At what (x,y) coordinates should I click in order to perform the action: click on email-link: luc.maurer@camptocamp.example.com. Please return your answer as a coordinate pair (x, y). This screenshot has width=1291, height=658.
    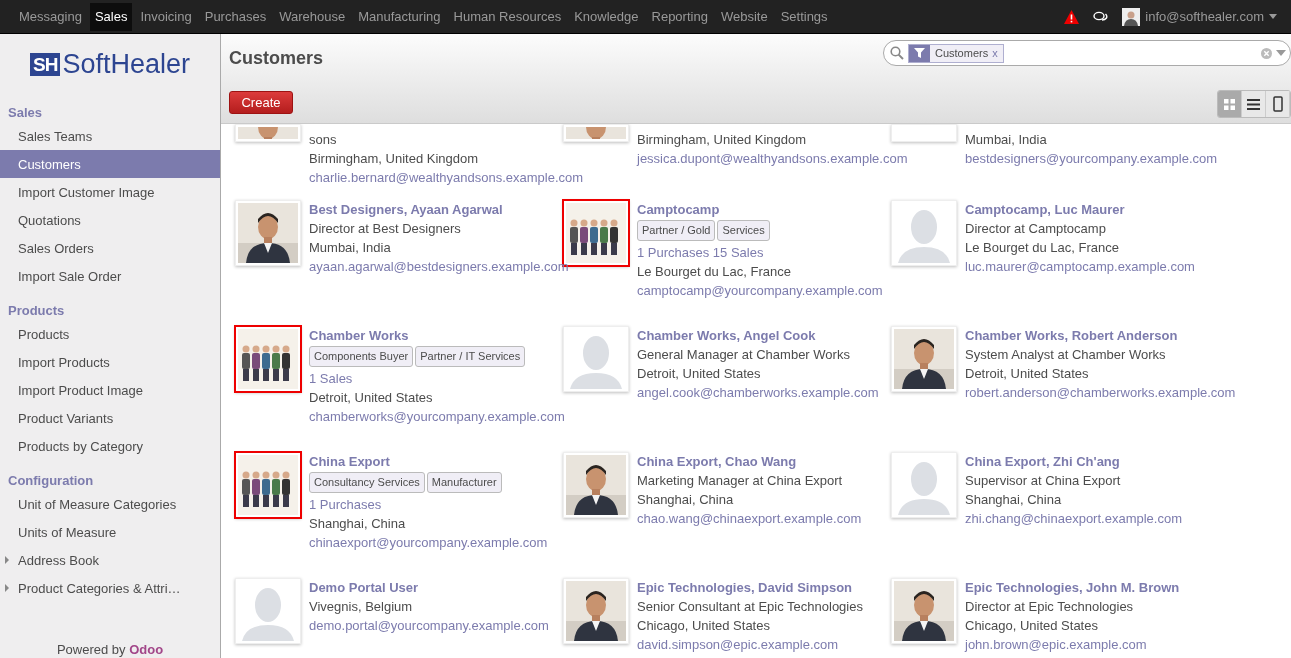
    Looking at the image, I should click on (1080, 266).